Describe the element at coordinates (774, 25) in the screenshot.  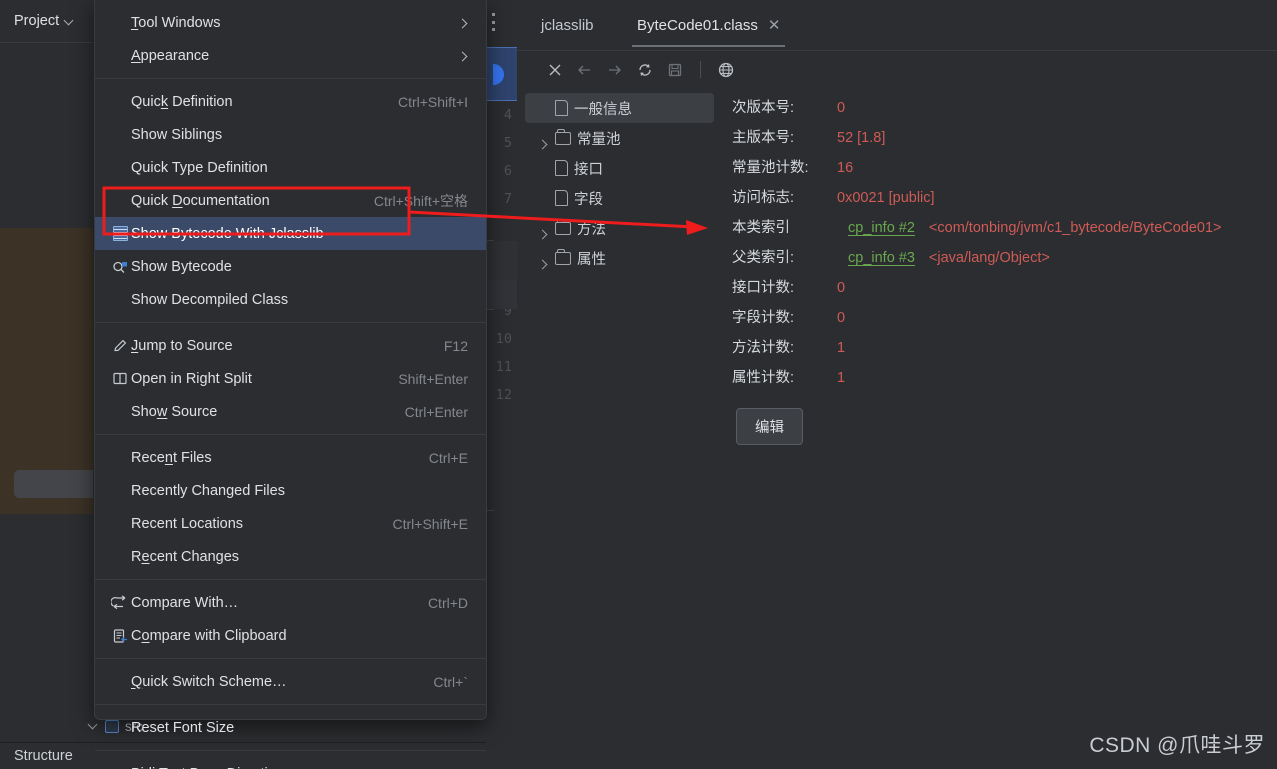
I see `close-tab-icon: ✕` at that location.